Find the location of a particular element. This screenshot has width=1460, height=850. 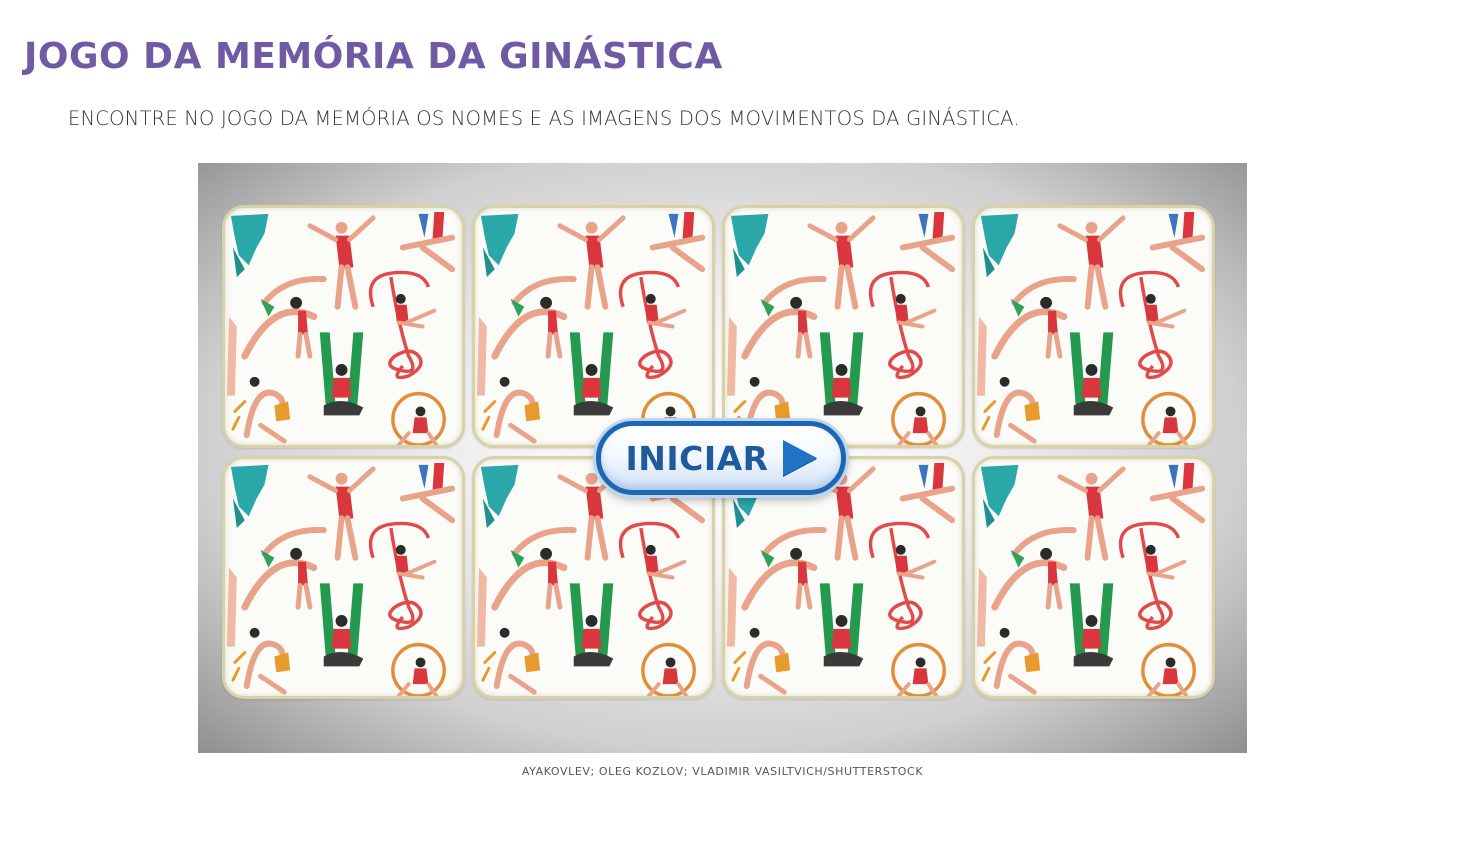

play-icon is located at coordinates (799, 458).